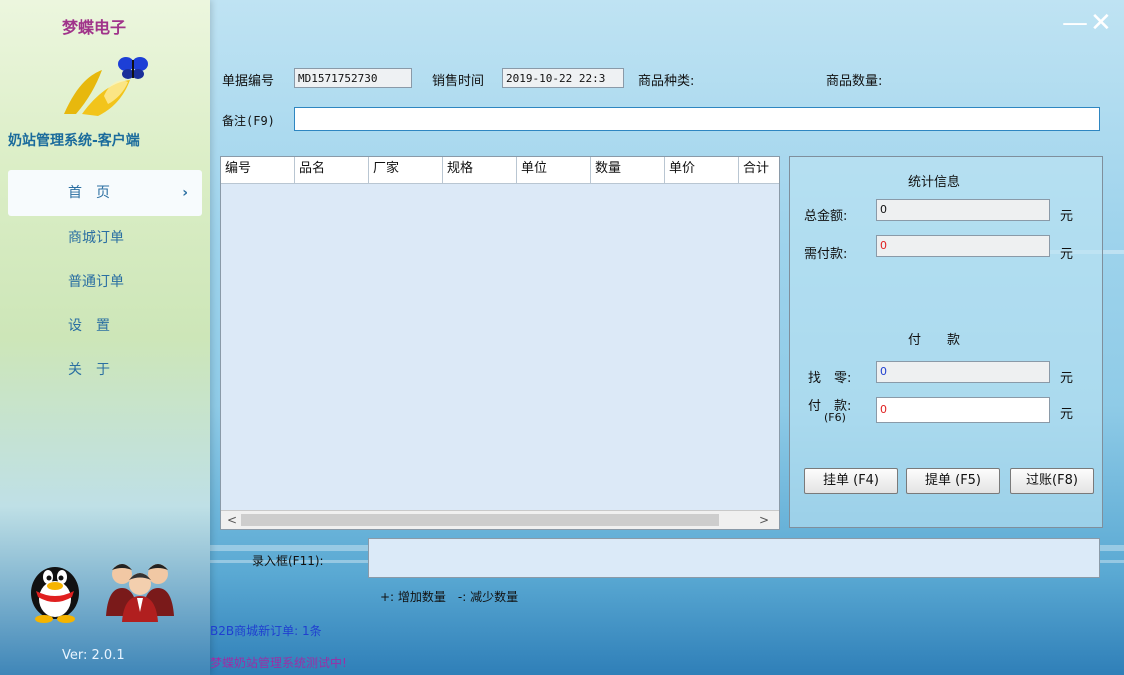  I want to click on sidebar-item-label: 商城订单, so click(96, 238).